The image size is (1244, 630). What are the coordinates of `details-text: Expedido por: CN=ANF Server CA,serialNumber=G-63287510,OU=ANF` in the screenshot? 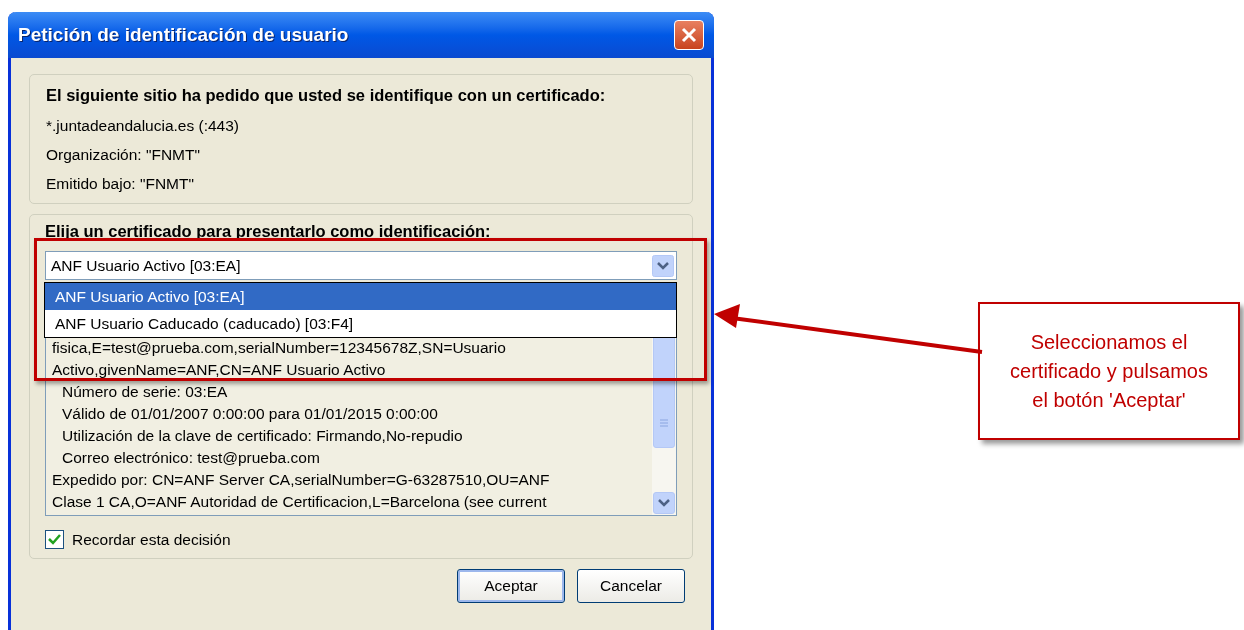 It's located at (301, 480).